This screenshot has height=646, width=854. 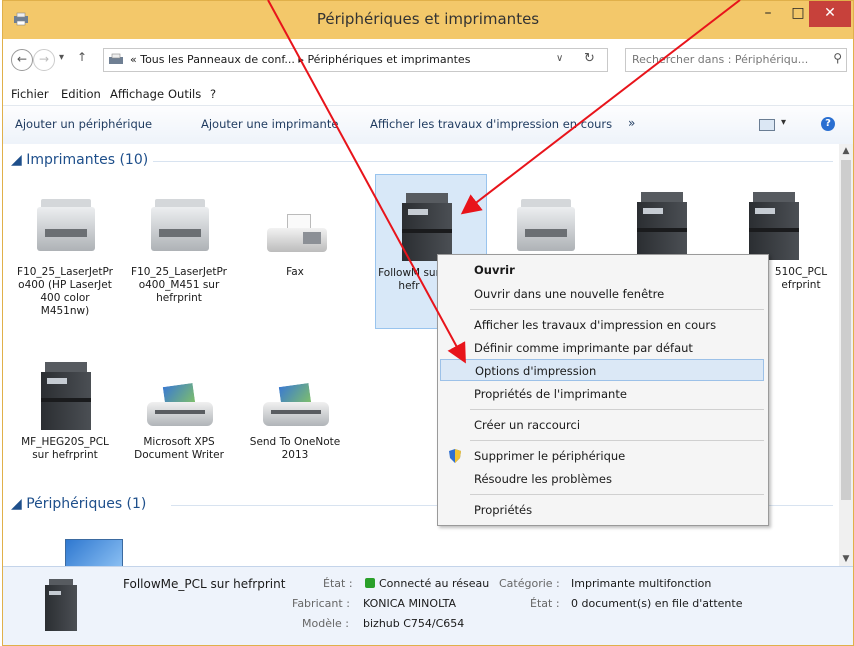 What do you see at coordinates (184, 94) in the screenshot?
I see `menu-outils: Outils` at bounding box center [184, 94].